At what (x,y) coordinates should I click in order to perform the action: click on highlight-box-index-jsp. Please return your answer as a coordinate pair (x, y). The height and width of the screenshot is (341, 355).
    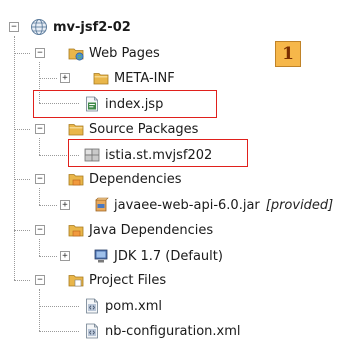
    Looking at the image, I should click on (125, 104).